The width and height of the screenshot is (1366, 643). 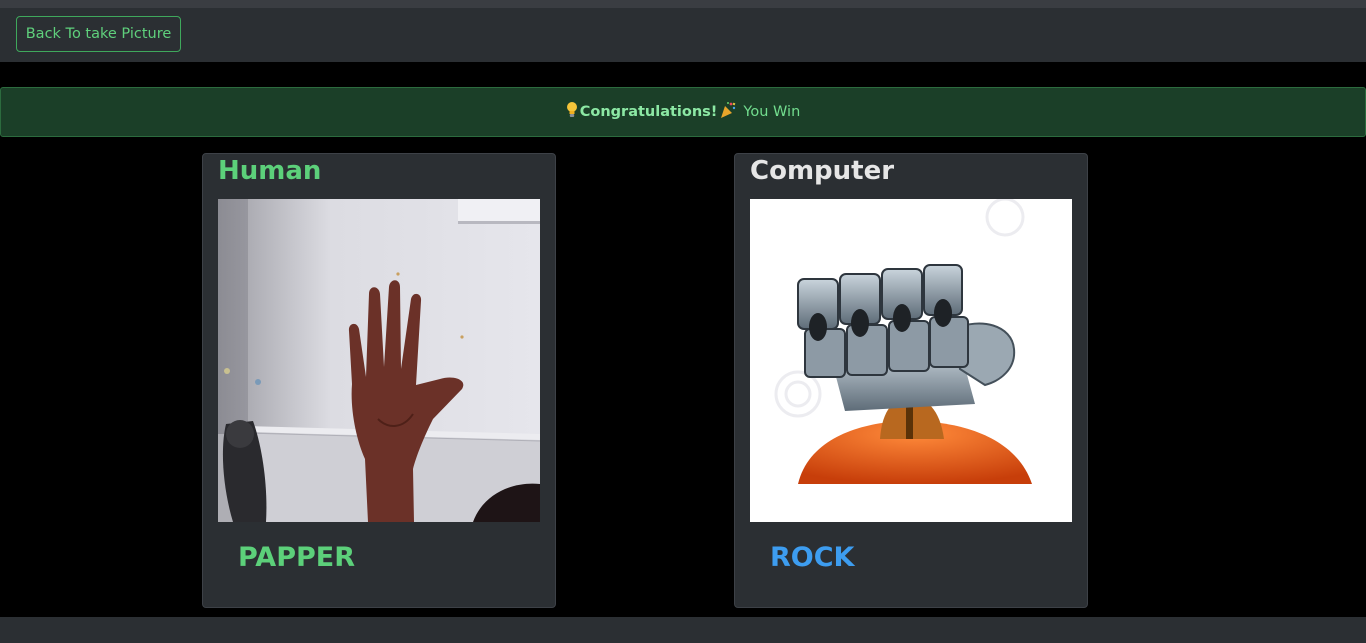 What do you see at coordinates (812, 557) in the screenshot?
I see `computer-choice: ROCK` at bounding box center [812, 557].